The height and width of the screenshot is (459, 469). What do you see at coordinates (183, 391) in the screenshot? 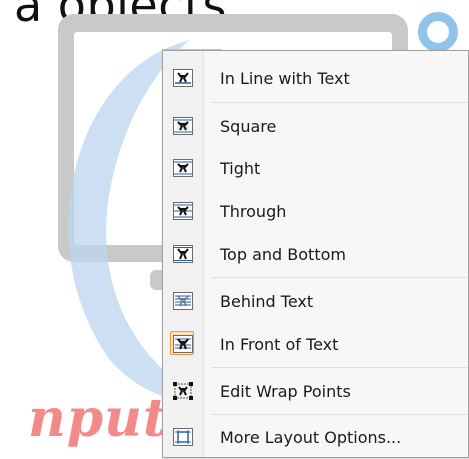
I see `edit-wrap-points-icon` at bounding box center [183, 391].